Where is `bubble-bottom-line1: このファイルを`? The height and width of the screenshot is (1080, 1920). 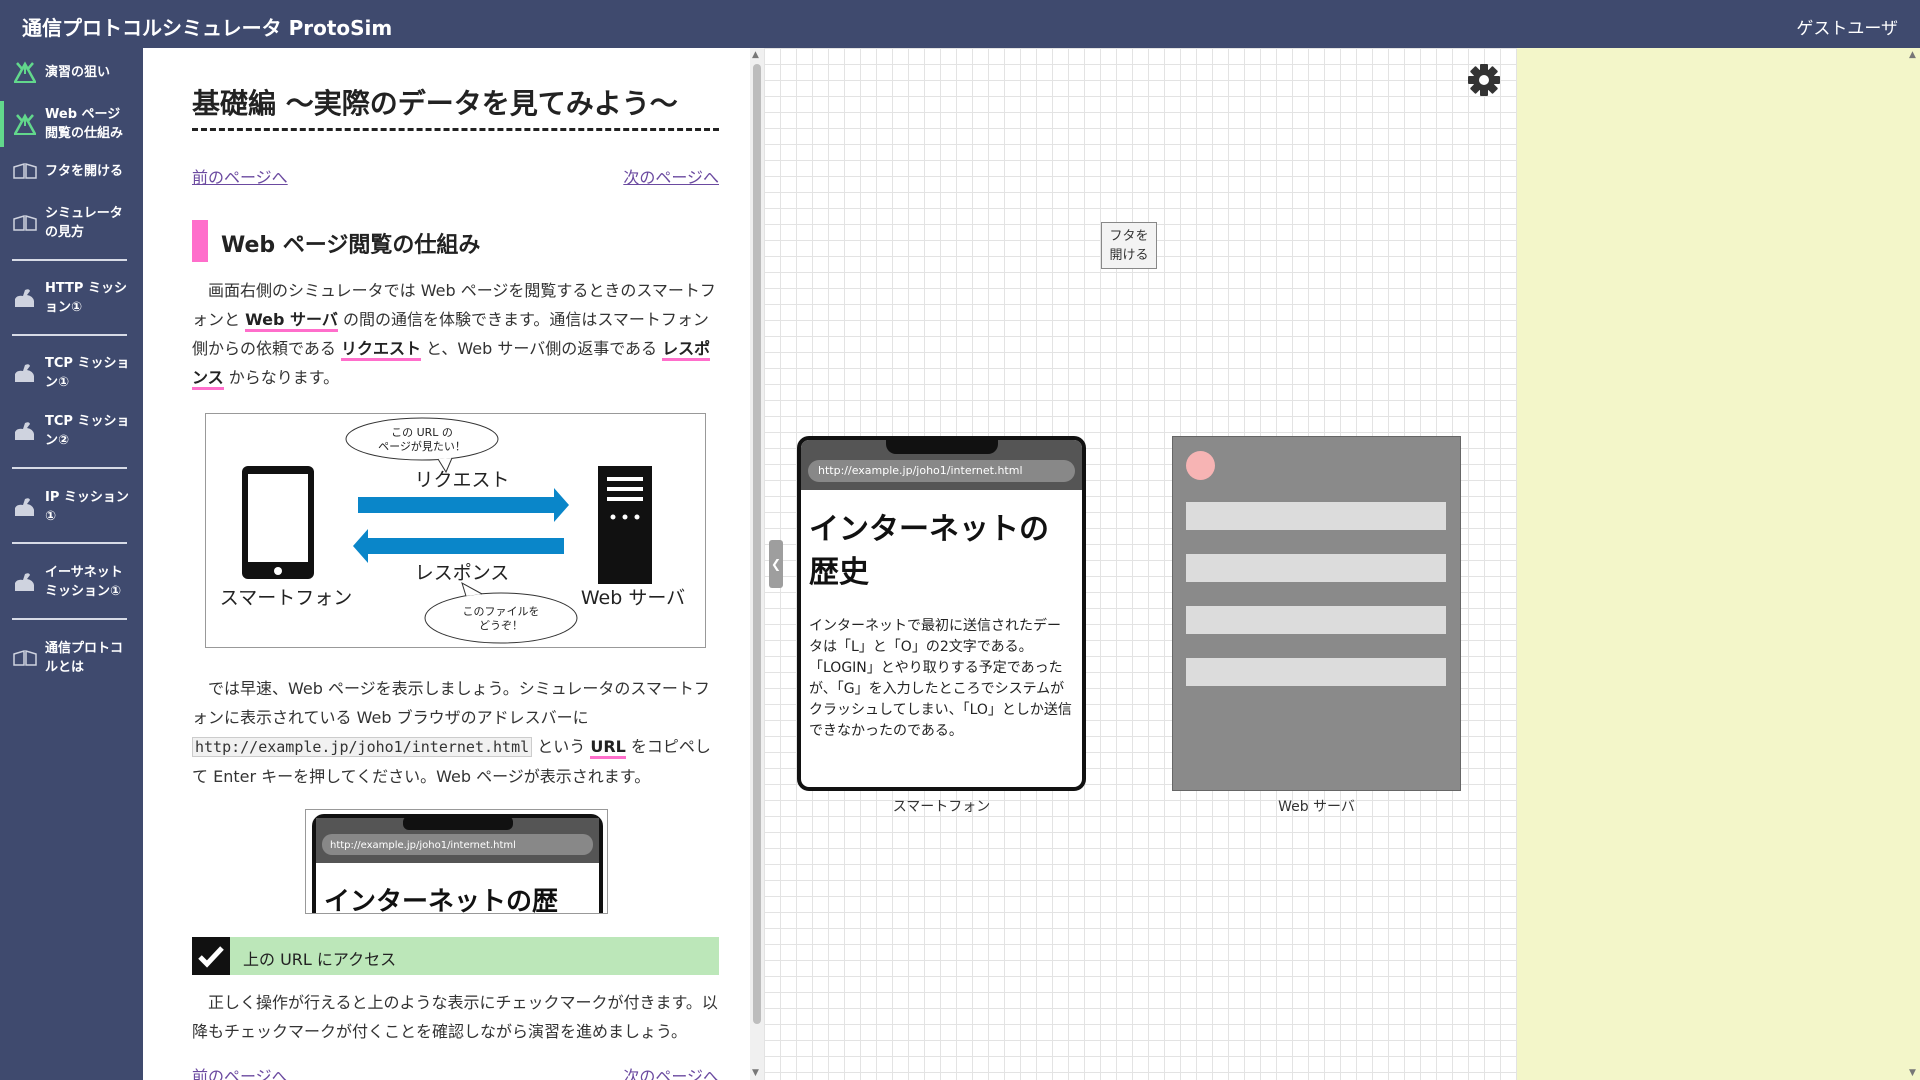
bubble-bottom-line1: このファイルを is located at coordinates (501, 611).